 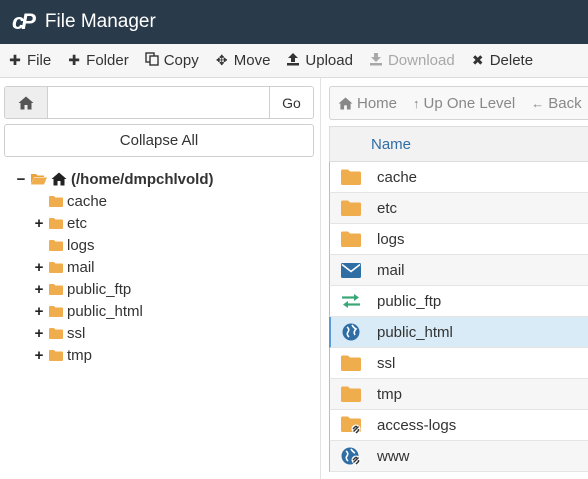 I want to click on move-label: Move, so click(x=252, y=60).